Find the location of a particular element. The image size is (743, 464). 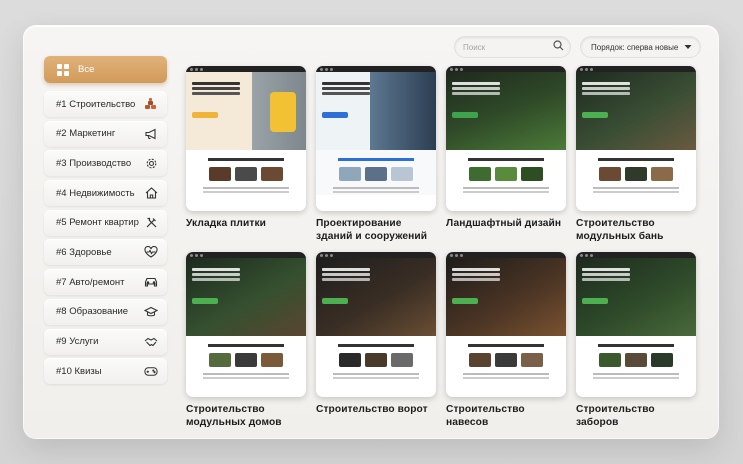

sidebar-item-auto: #7 Авто/ремонт is located at coordinates (105, 282).